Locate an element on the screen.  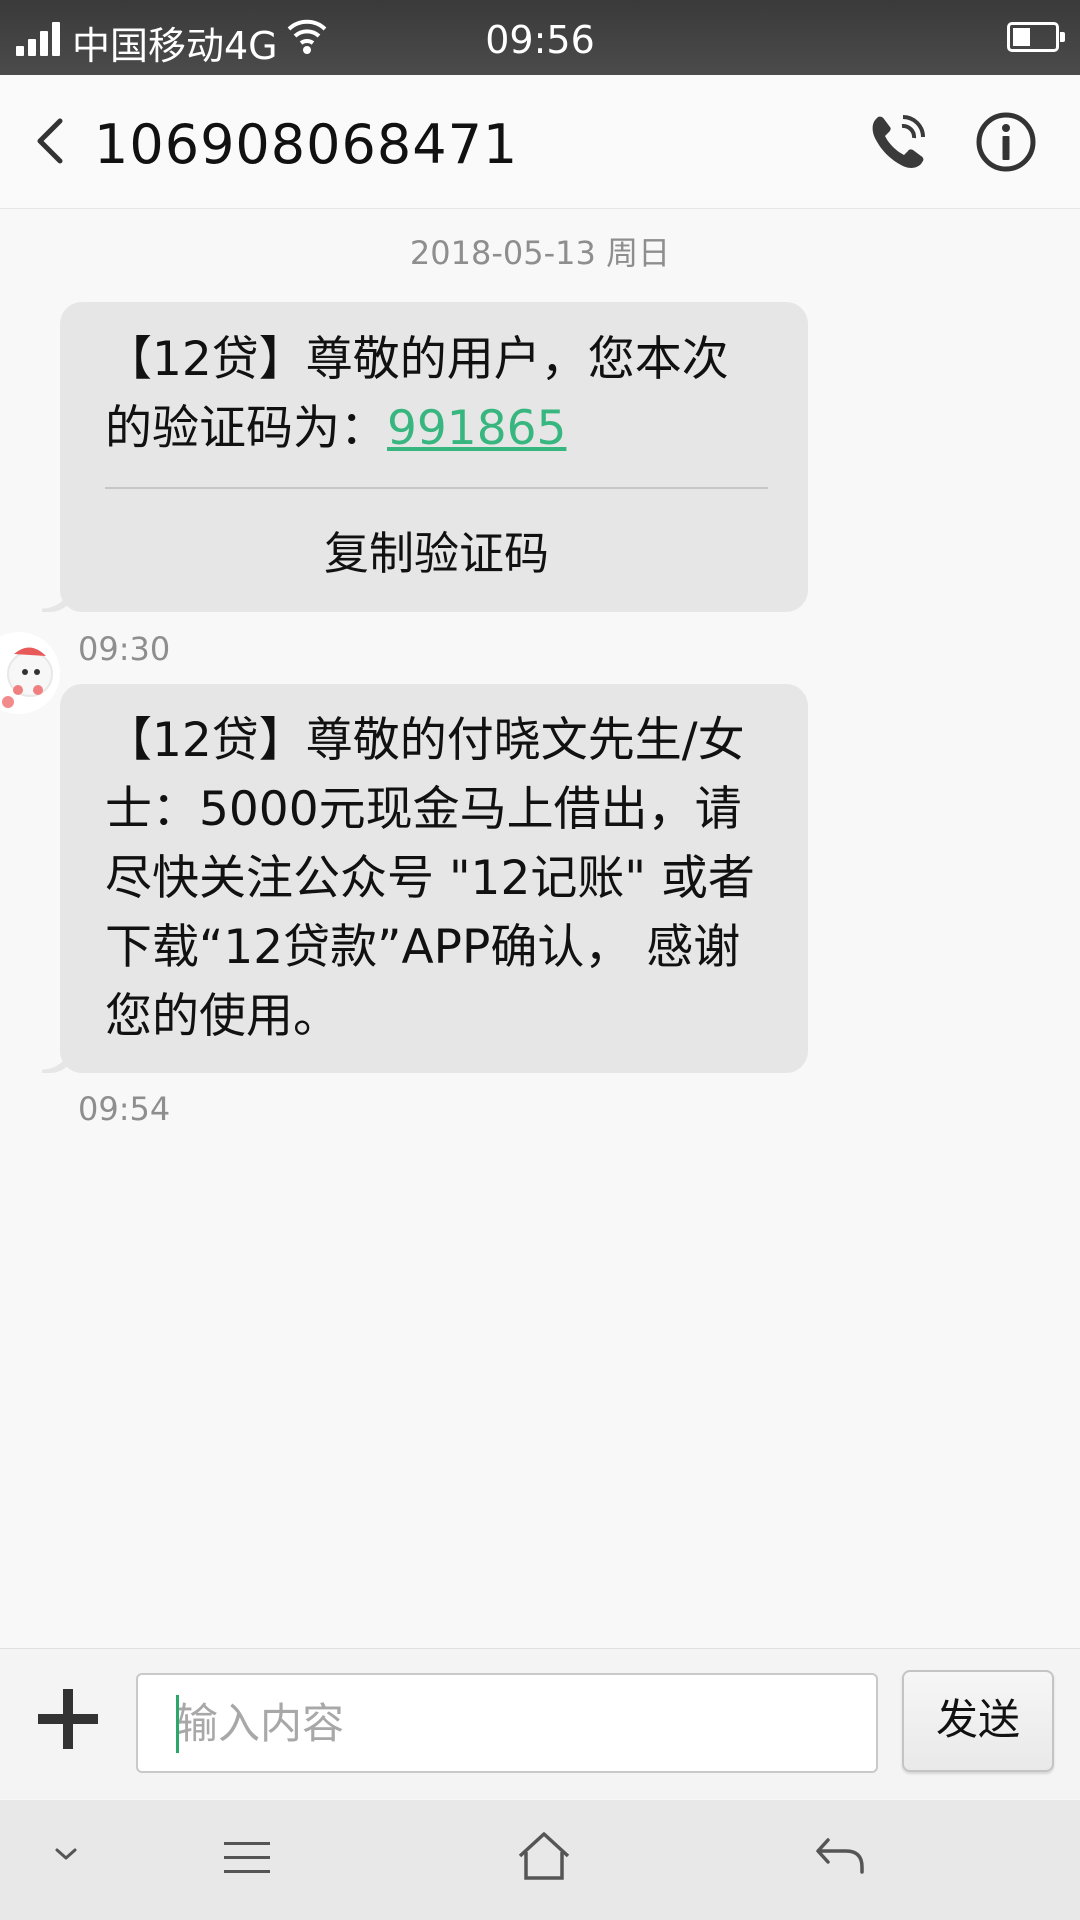
verification-code-link: 991865 is located at coordinates (476, 428).